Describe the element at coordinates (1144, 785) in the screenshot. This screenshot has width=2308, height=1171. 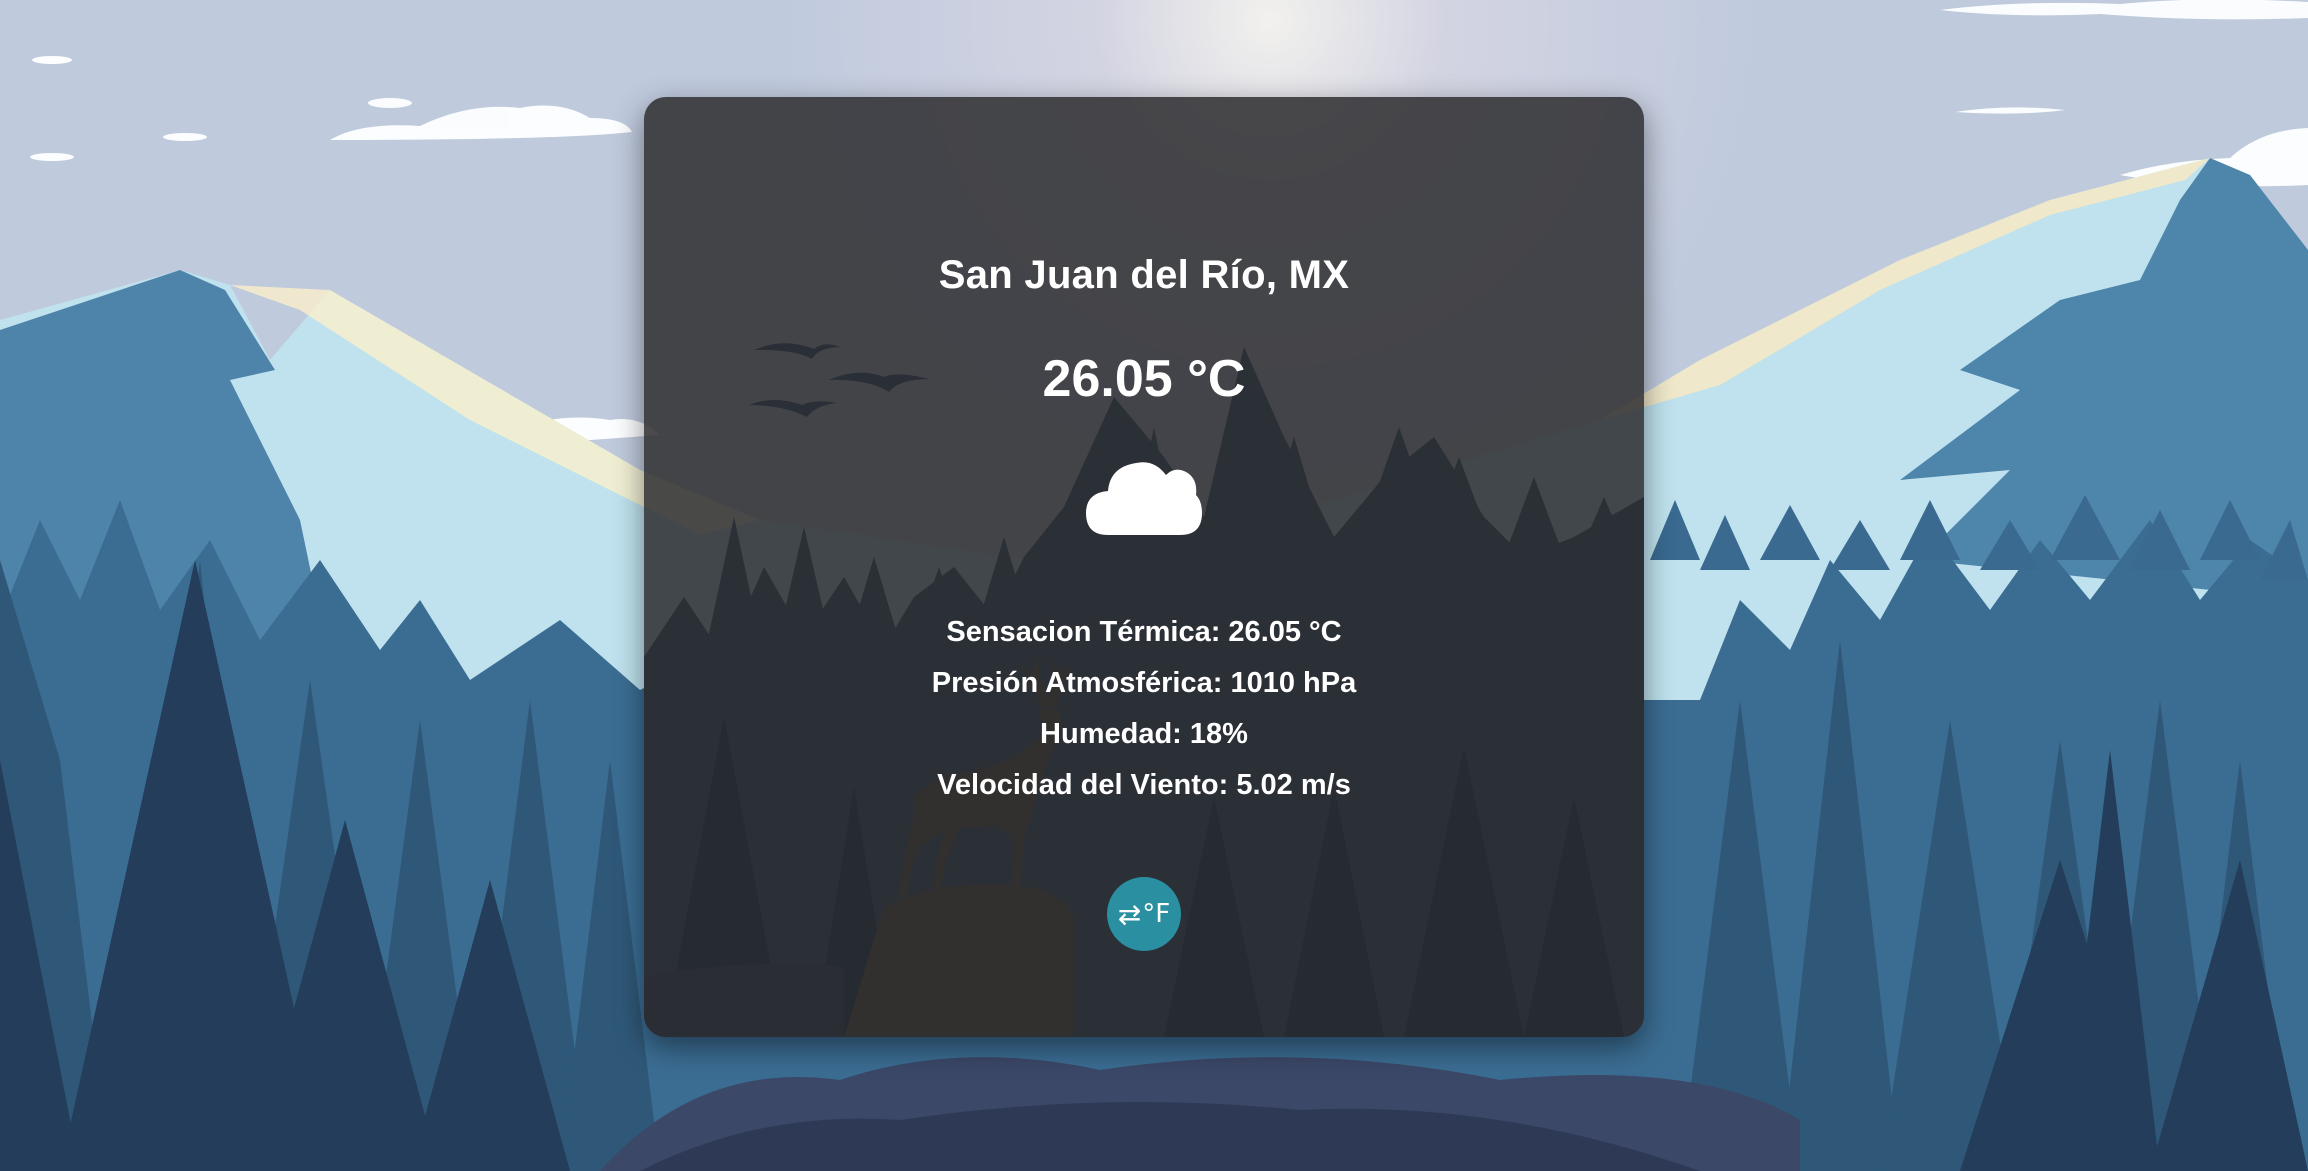
I see `wind-speed: Velocidad del Viento: 5.02 m/s` at that location.